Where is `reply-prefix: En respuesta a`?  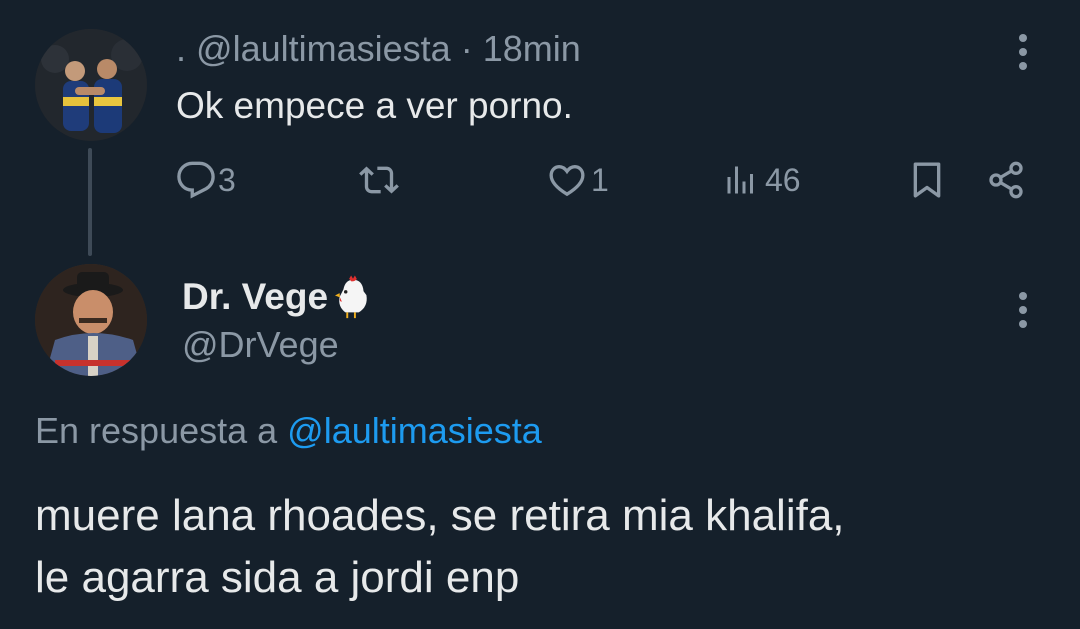 reply-prefix: En respuesta a is located at coordinates (156, 430).